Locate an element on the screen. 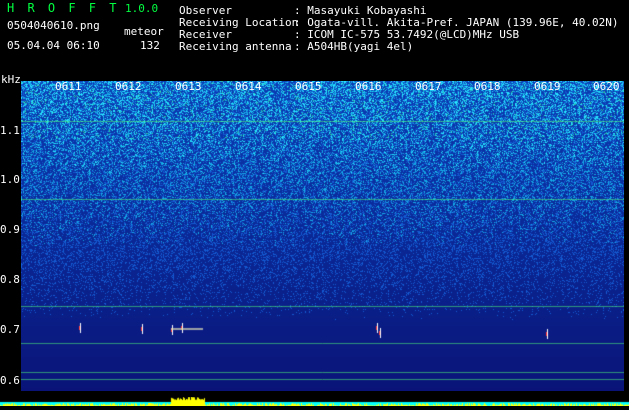 The width and height of the screenshot is (629, 410). meteor-label: meteor is located at coordinates (144, 31).